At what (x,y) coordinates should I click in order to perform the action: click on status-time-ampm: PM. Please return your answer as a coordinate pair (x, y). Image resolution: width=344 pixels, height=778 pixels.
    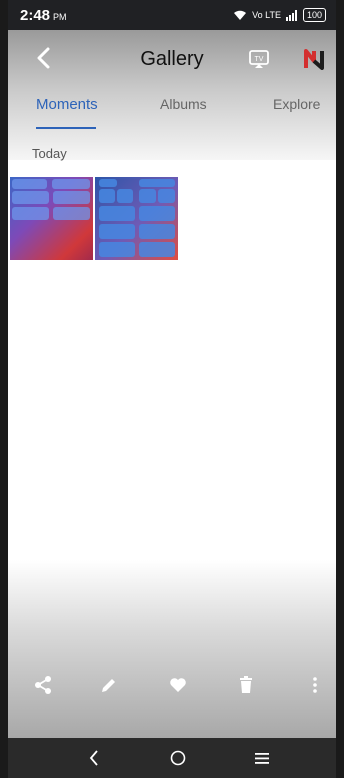
    Looking at the image, I should click on (60, 16).